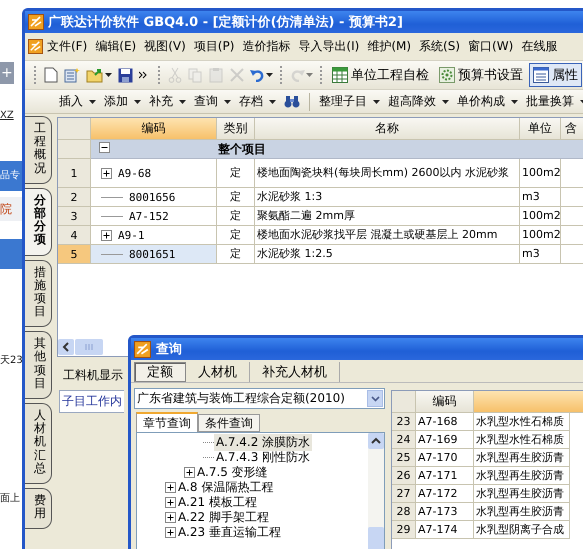 The height and width of the screenshot is (549, 583). Describe the element at coordinates (445, 494) in the screenshot. I see `table-cell: A7-172` at that location.